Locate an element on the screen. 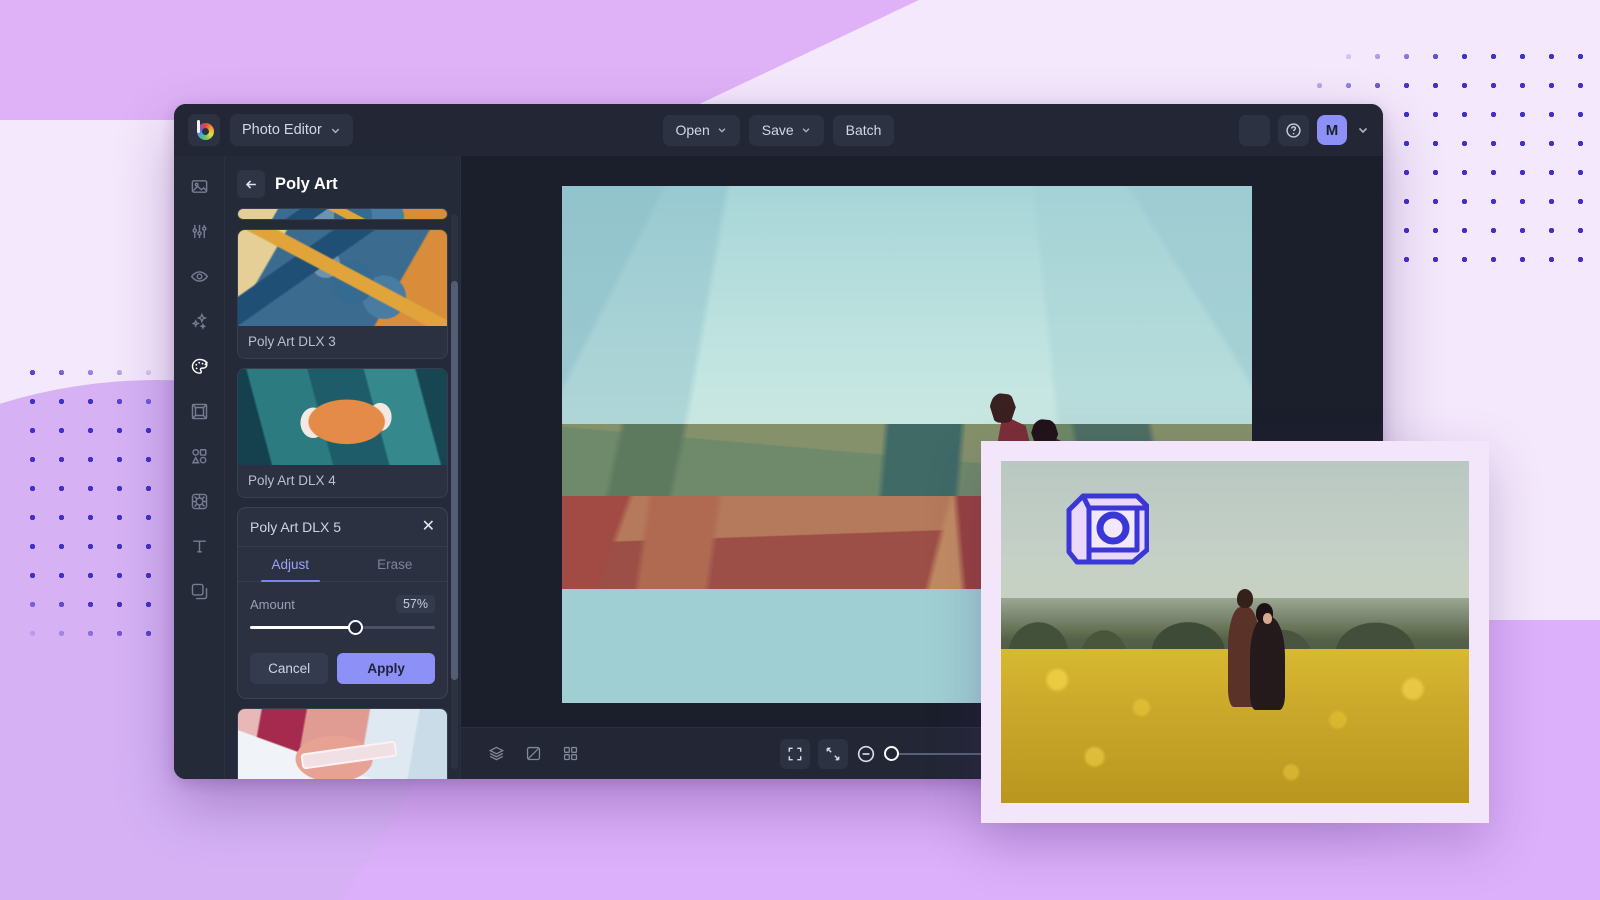 The width and height of the screenshot is (1600, 900). sparkles-icon is located at coordinates (198, 321).